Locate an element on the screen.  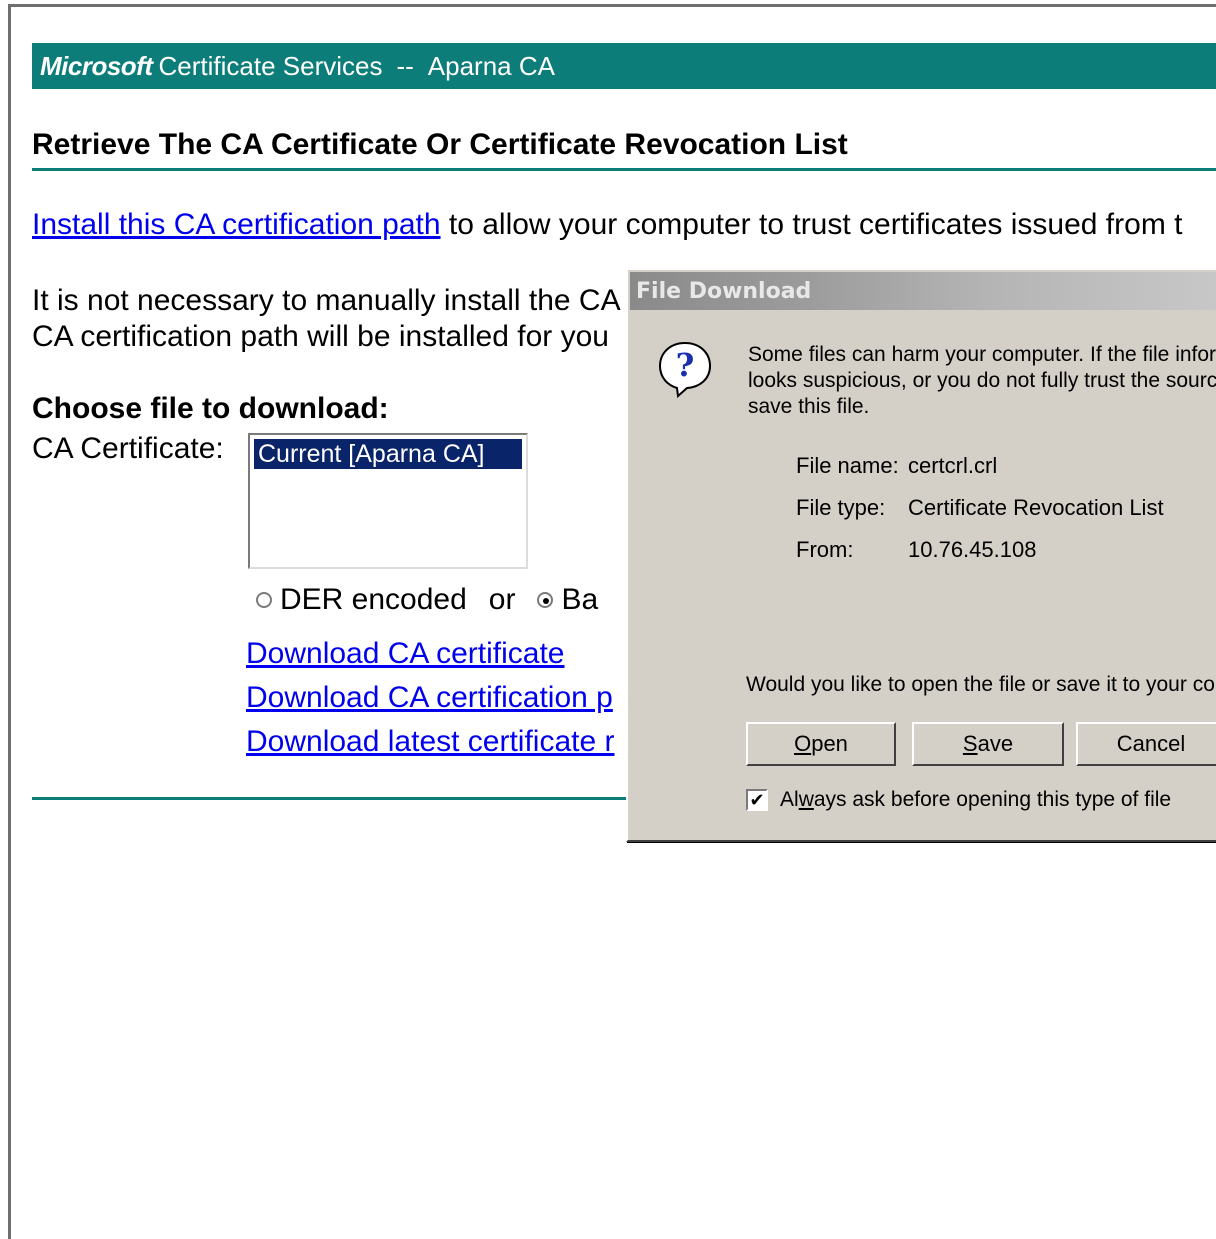
save-button: Save is located at coordinates (988, 744).